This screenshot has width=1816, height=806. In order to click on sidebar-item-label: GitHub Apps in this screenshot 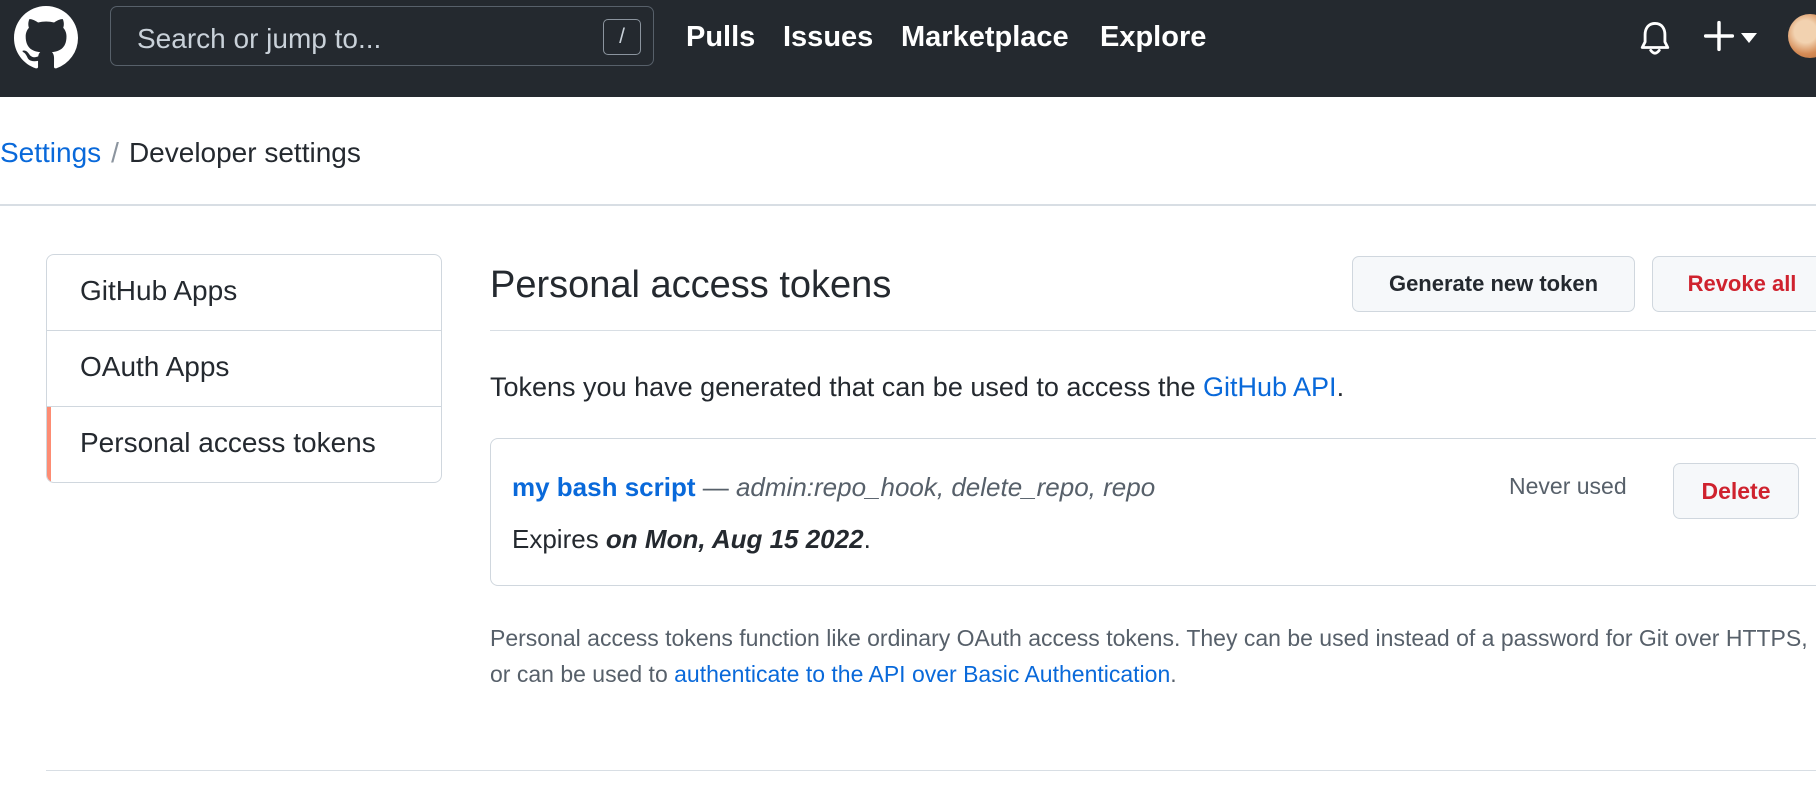, I will do `click(159, 290)`.